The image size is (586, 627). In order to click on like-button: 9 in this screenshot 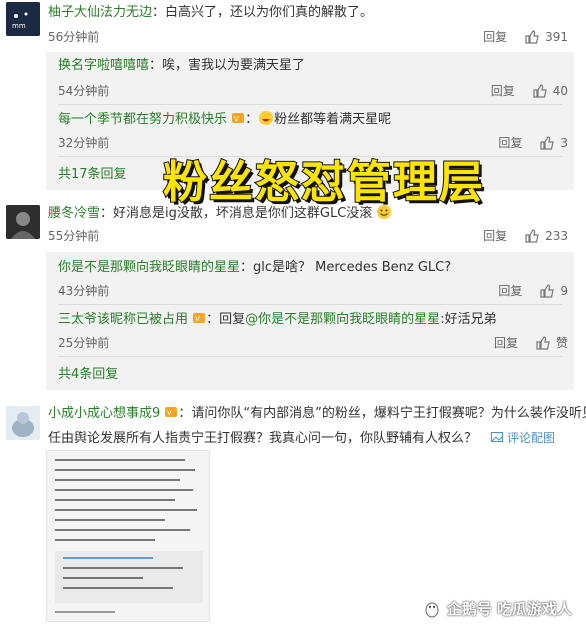, I will do `click(554, 291)`.